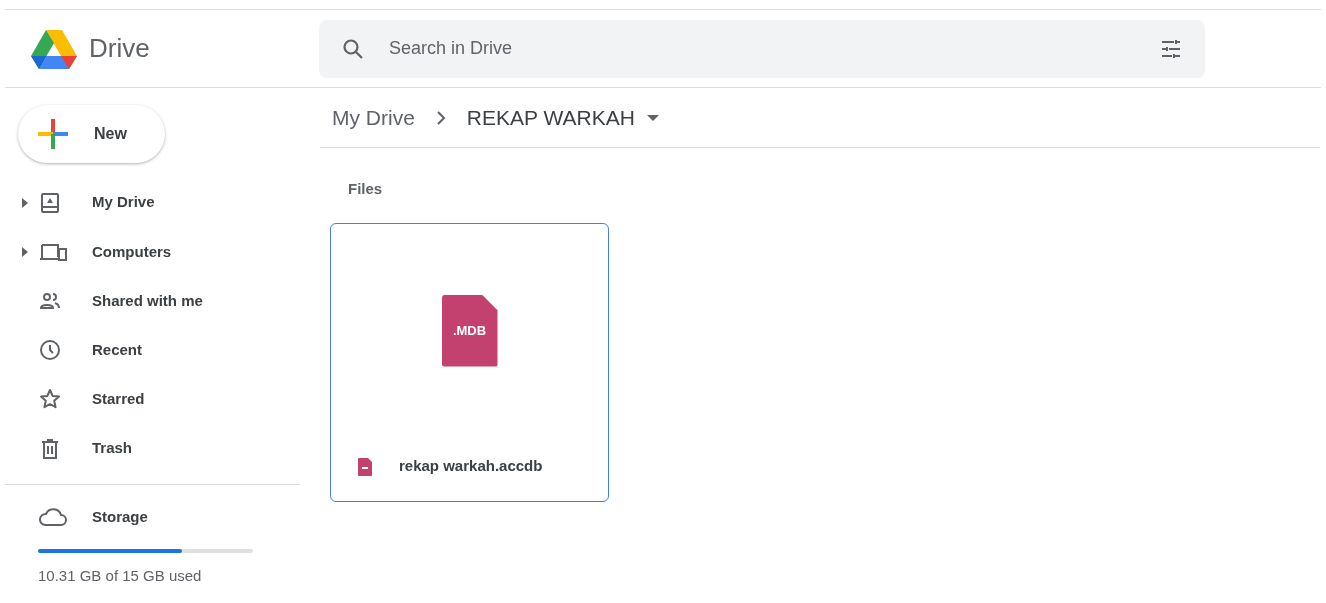 The image size is (1326, 603). What do you see at coordinates (373, 117) in the screenshot?
I see `breadcrumb-item: My Drive` at bounding box center [373, 117].